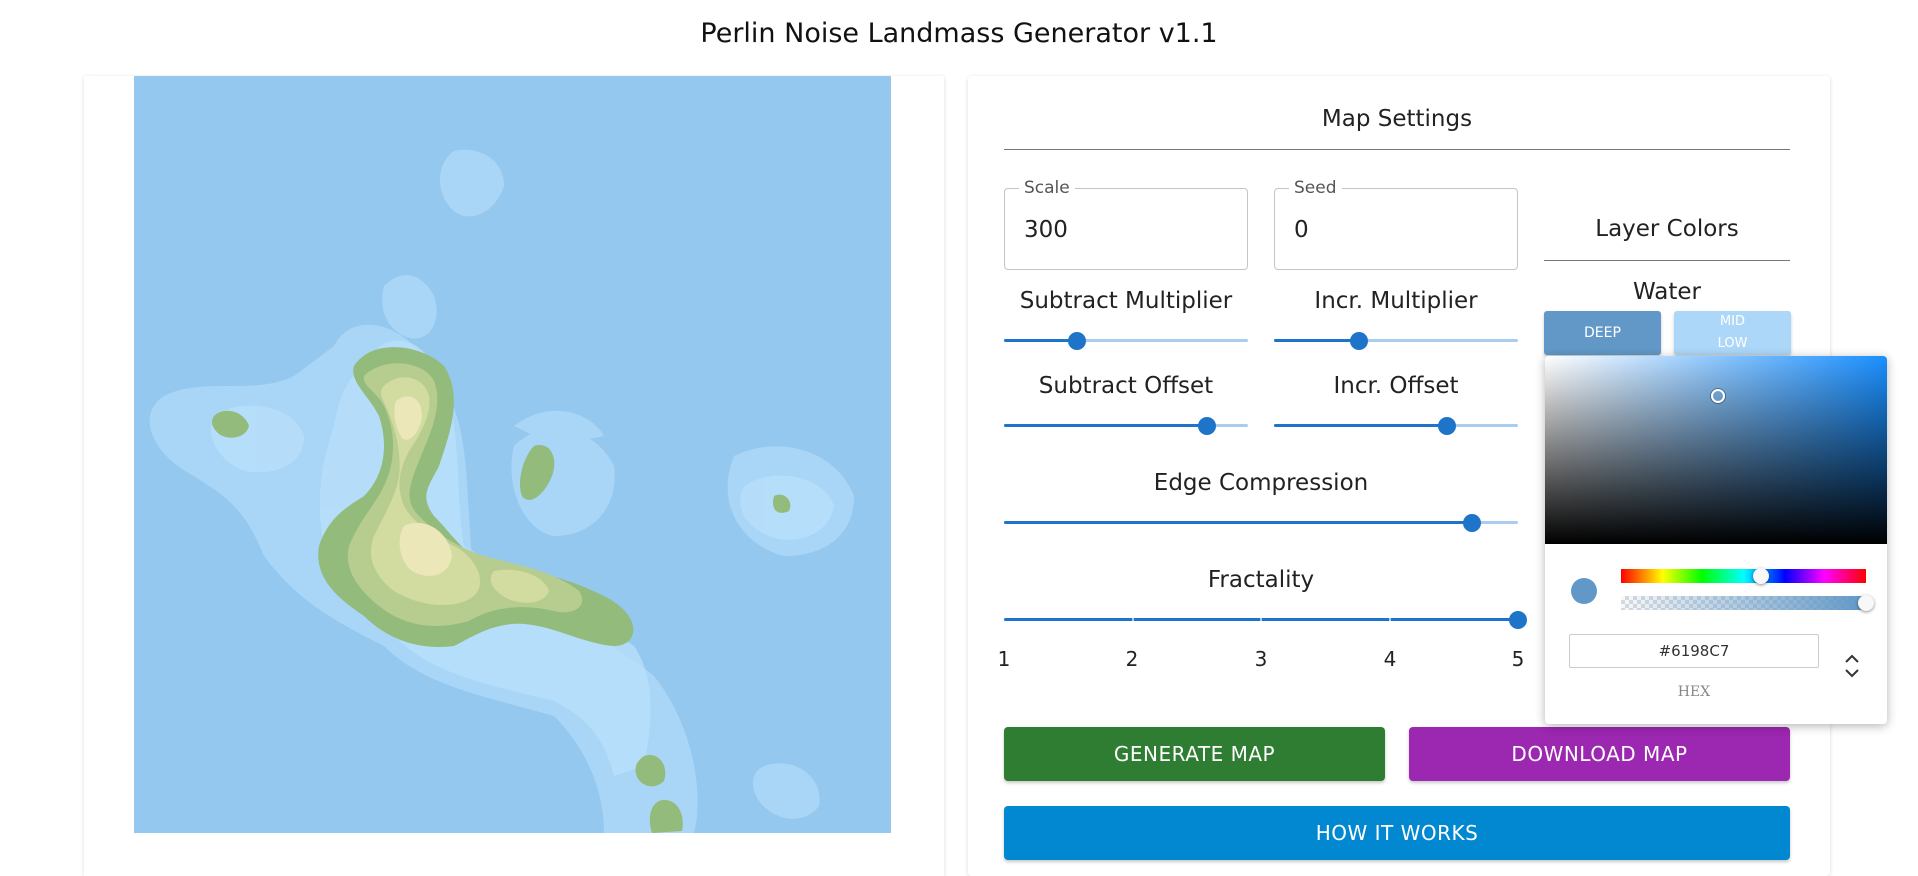 The width and height of the screenshot is (1918, 876). I want to click on hex-input: #6198C7, so click(1694, 651).